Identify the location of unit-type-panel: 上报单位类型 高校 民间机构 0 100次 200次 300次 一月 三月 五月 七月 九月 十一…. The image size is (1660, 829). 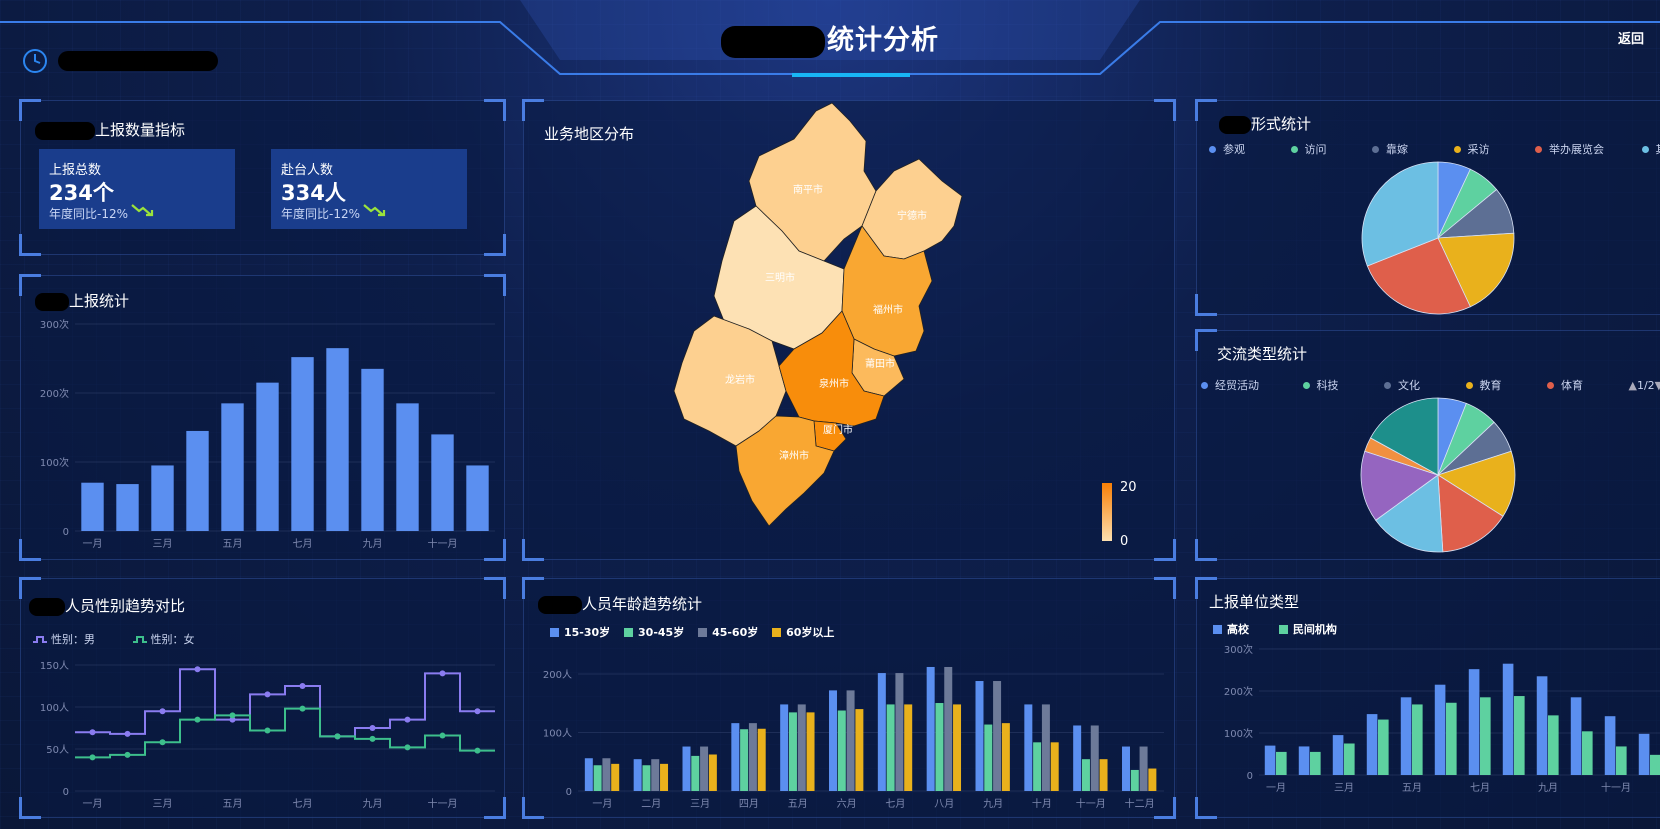
(1427, 698).